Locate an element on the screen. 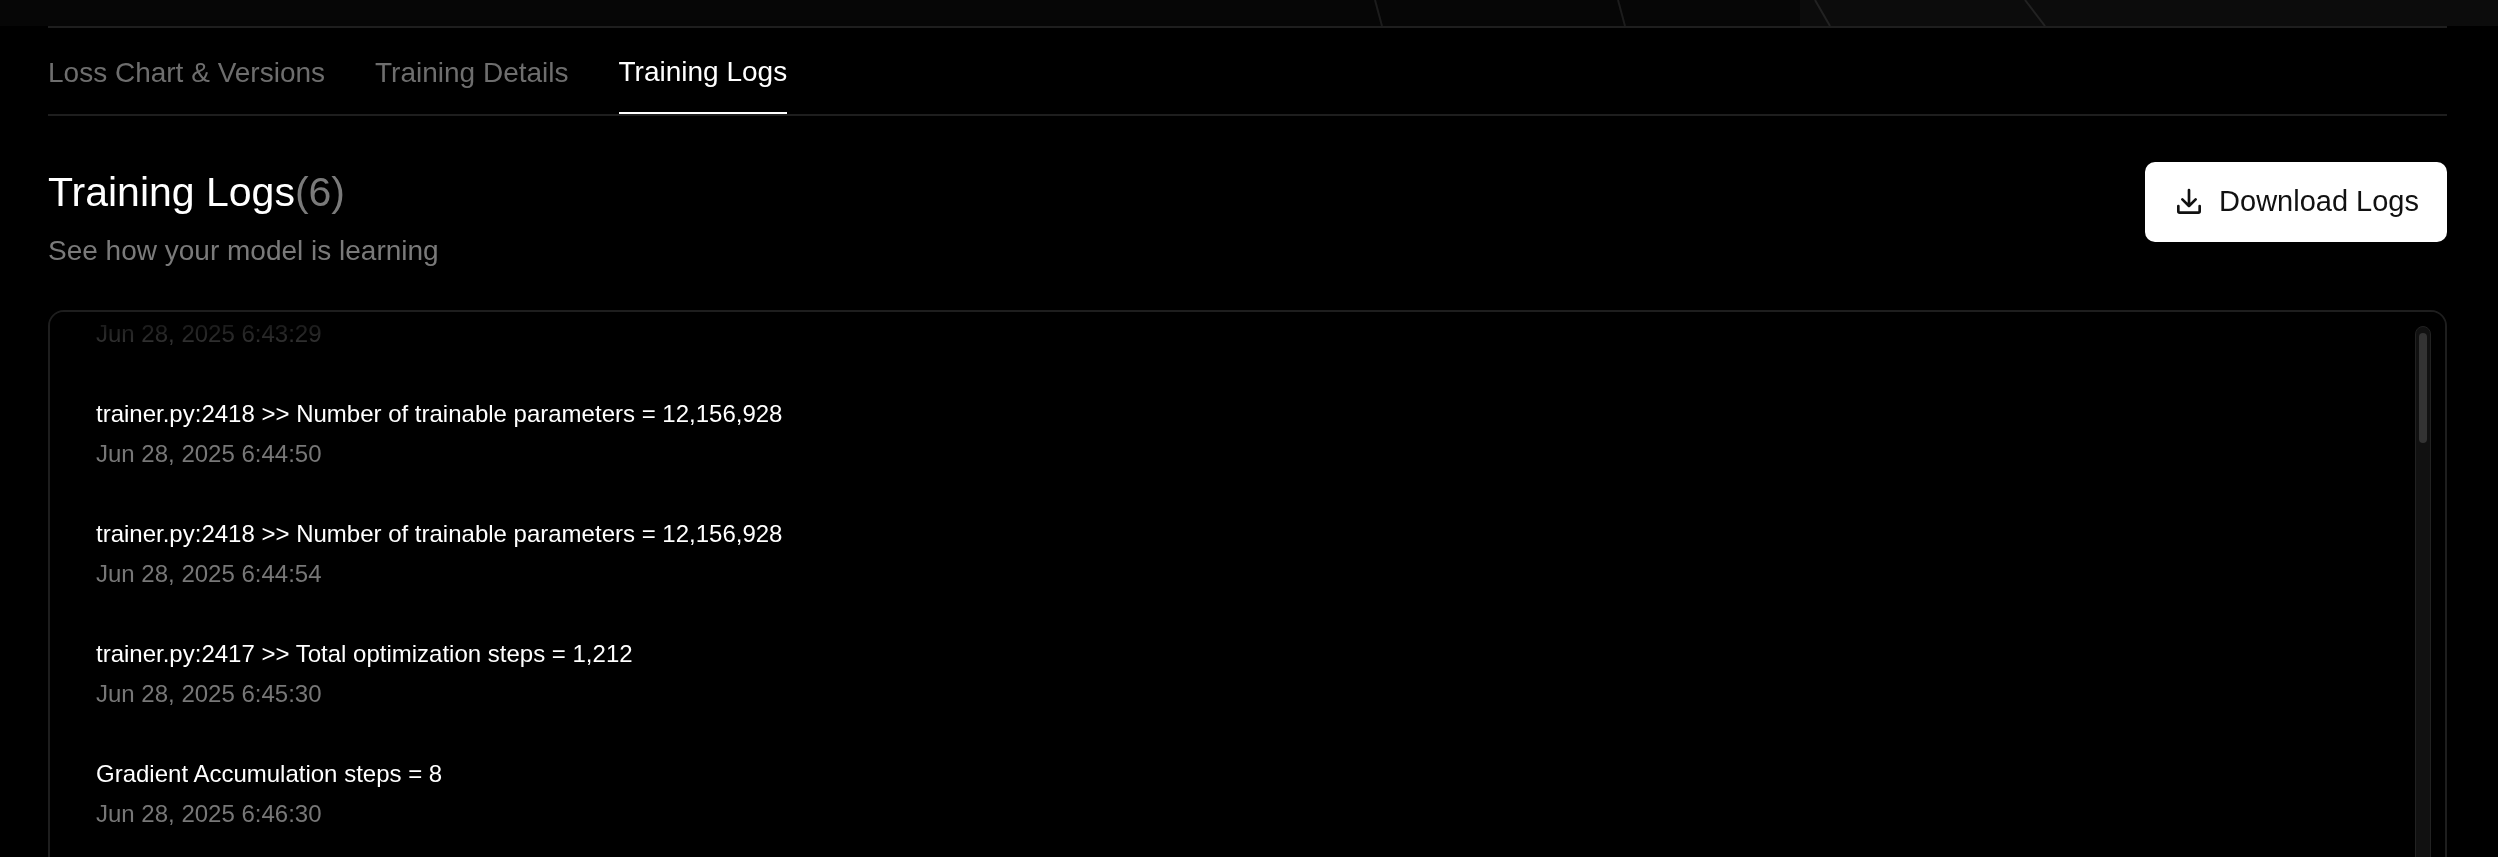  download-button: Download Logs is located at coordinates (2296, 202).